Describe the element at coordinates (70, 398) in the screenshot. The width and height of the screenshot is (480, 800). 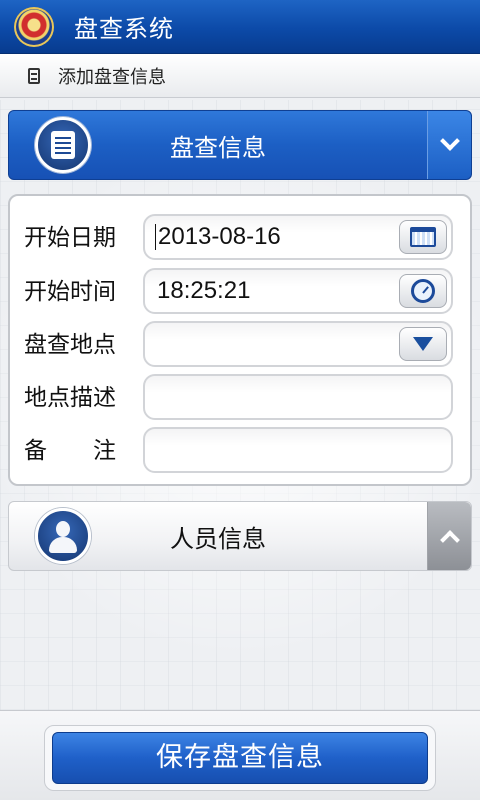
I see `location-desc-label: 地点描述` at that location.